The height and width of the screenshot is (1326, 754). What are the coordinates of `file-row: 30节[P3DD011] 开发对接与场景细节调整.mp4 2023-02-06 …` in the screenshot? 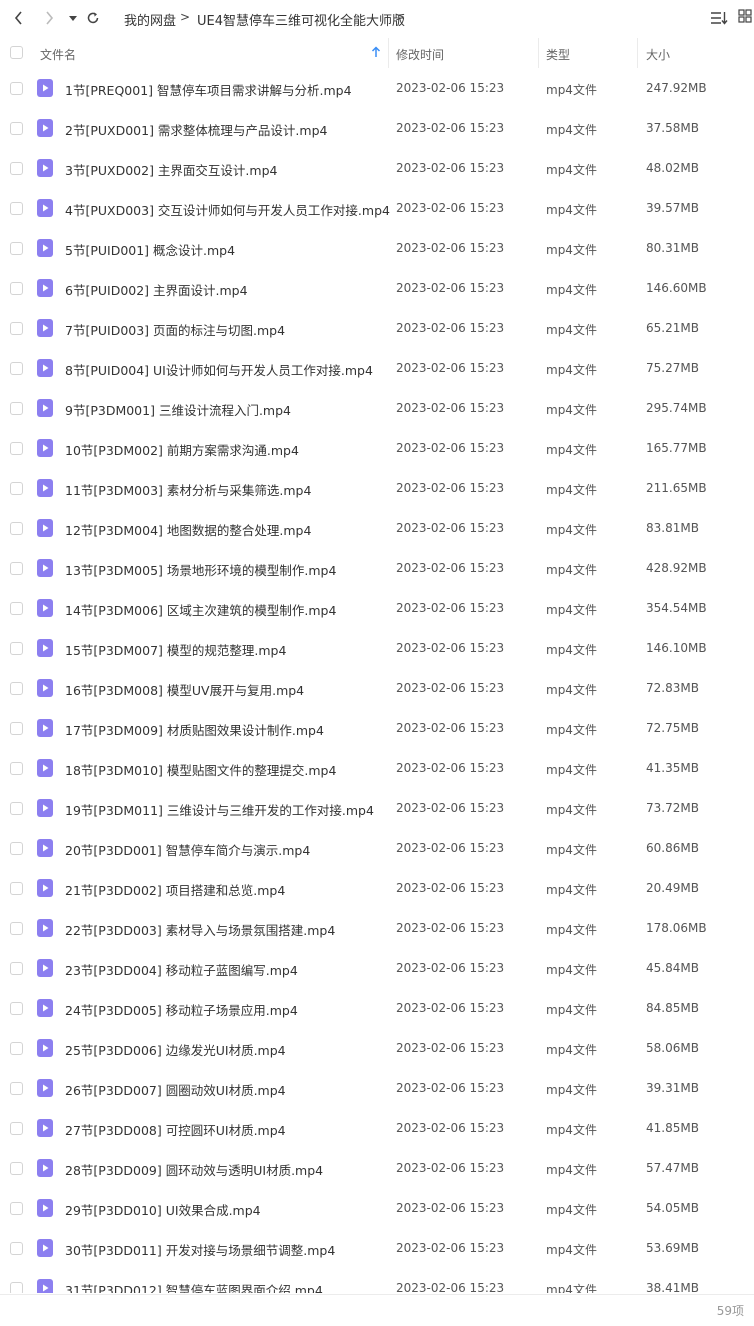 It's located at (377, 1248).